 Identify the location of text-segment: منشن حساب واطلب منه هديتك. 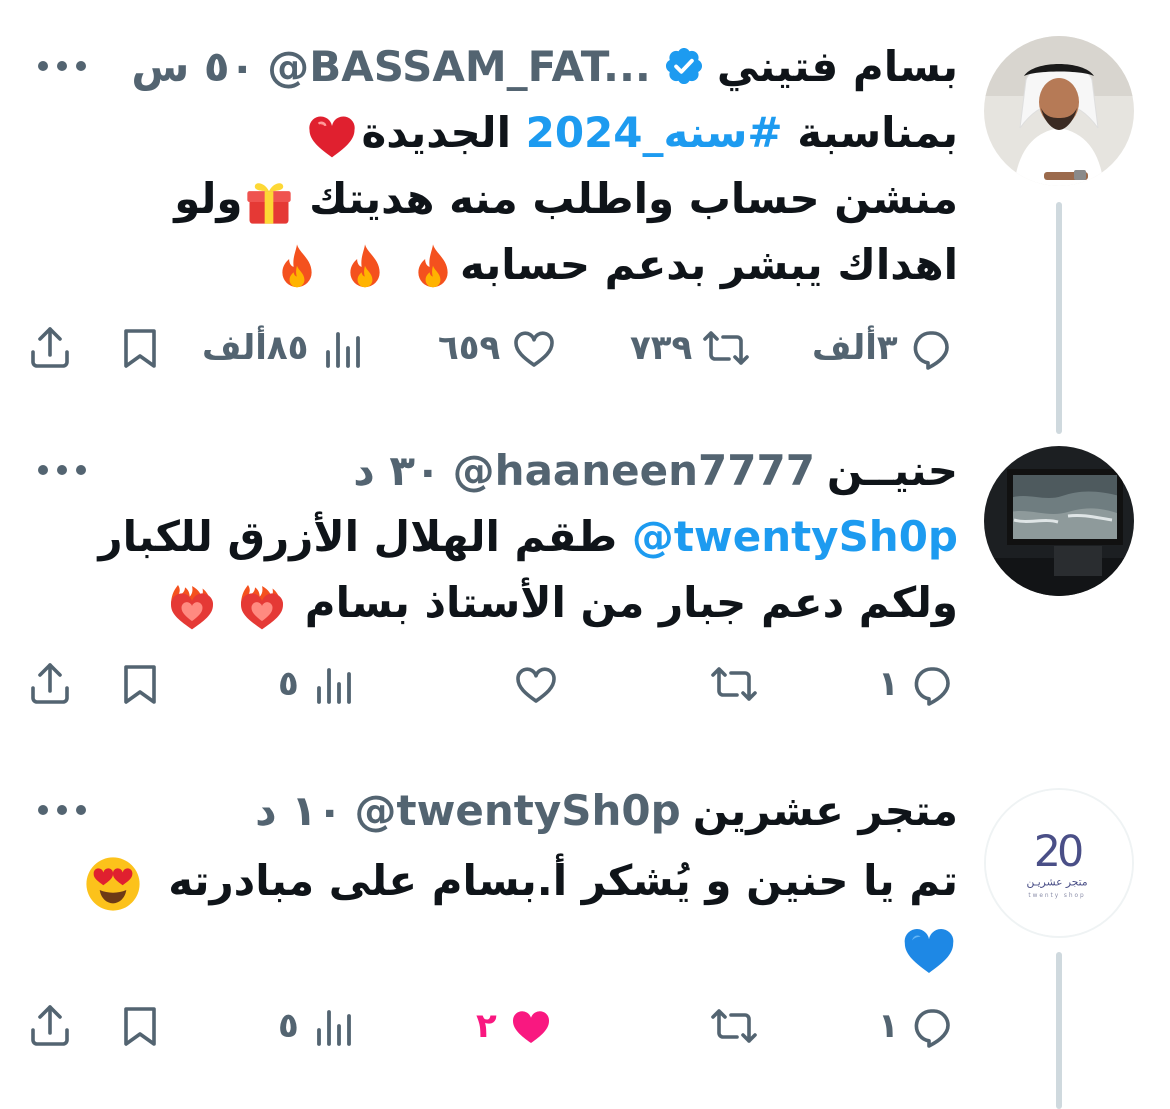
(633, 198).